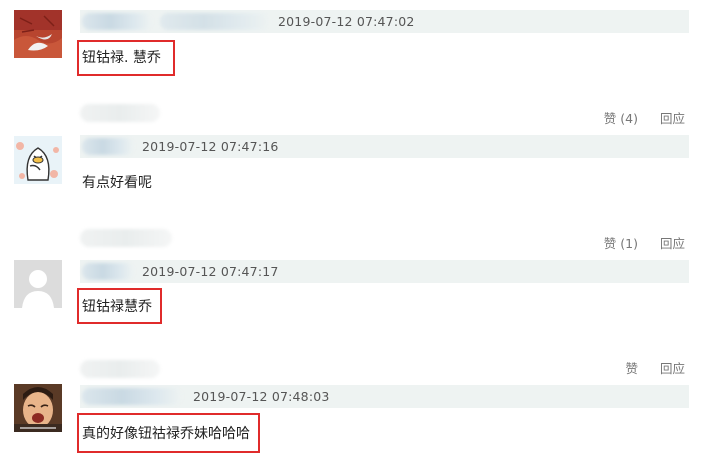  I want to click on comment-text: 有点好看呢, so click(117, 183).